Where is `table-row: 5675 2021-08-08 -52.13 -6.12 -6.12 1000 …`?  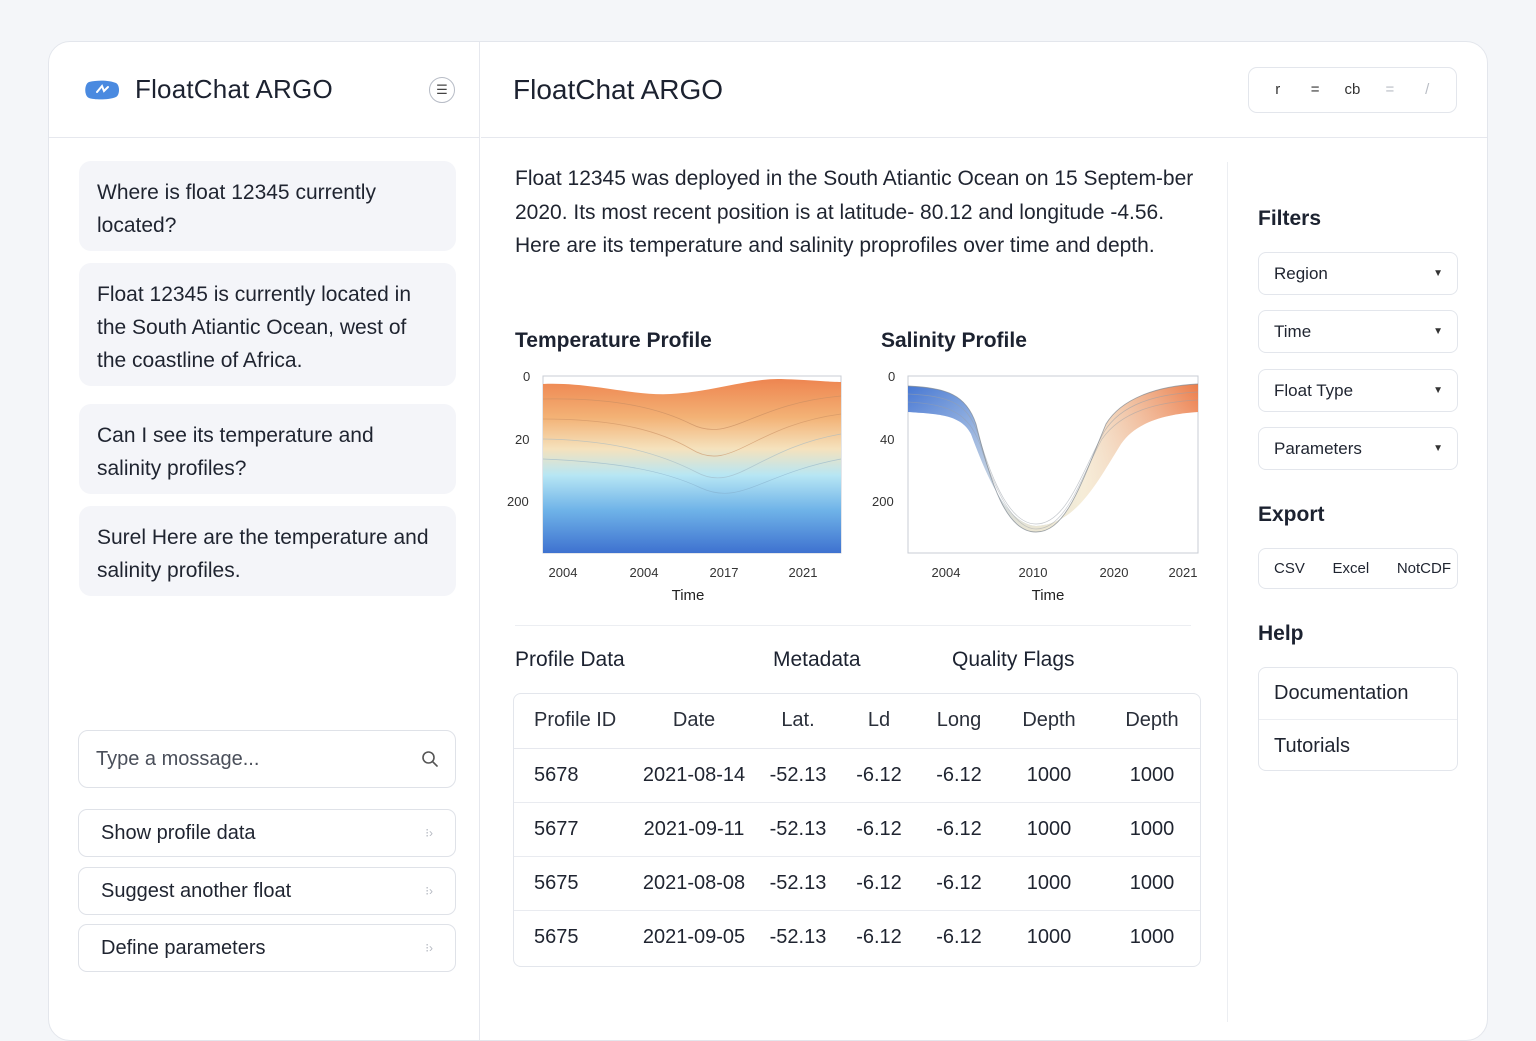
table-row: 5675 2021-08-08 -52.13 -6.12 -6.12 1000 … is located at coordinates (857, 883).